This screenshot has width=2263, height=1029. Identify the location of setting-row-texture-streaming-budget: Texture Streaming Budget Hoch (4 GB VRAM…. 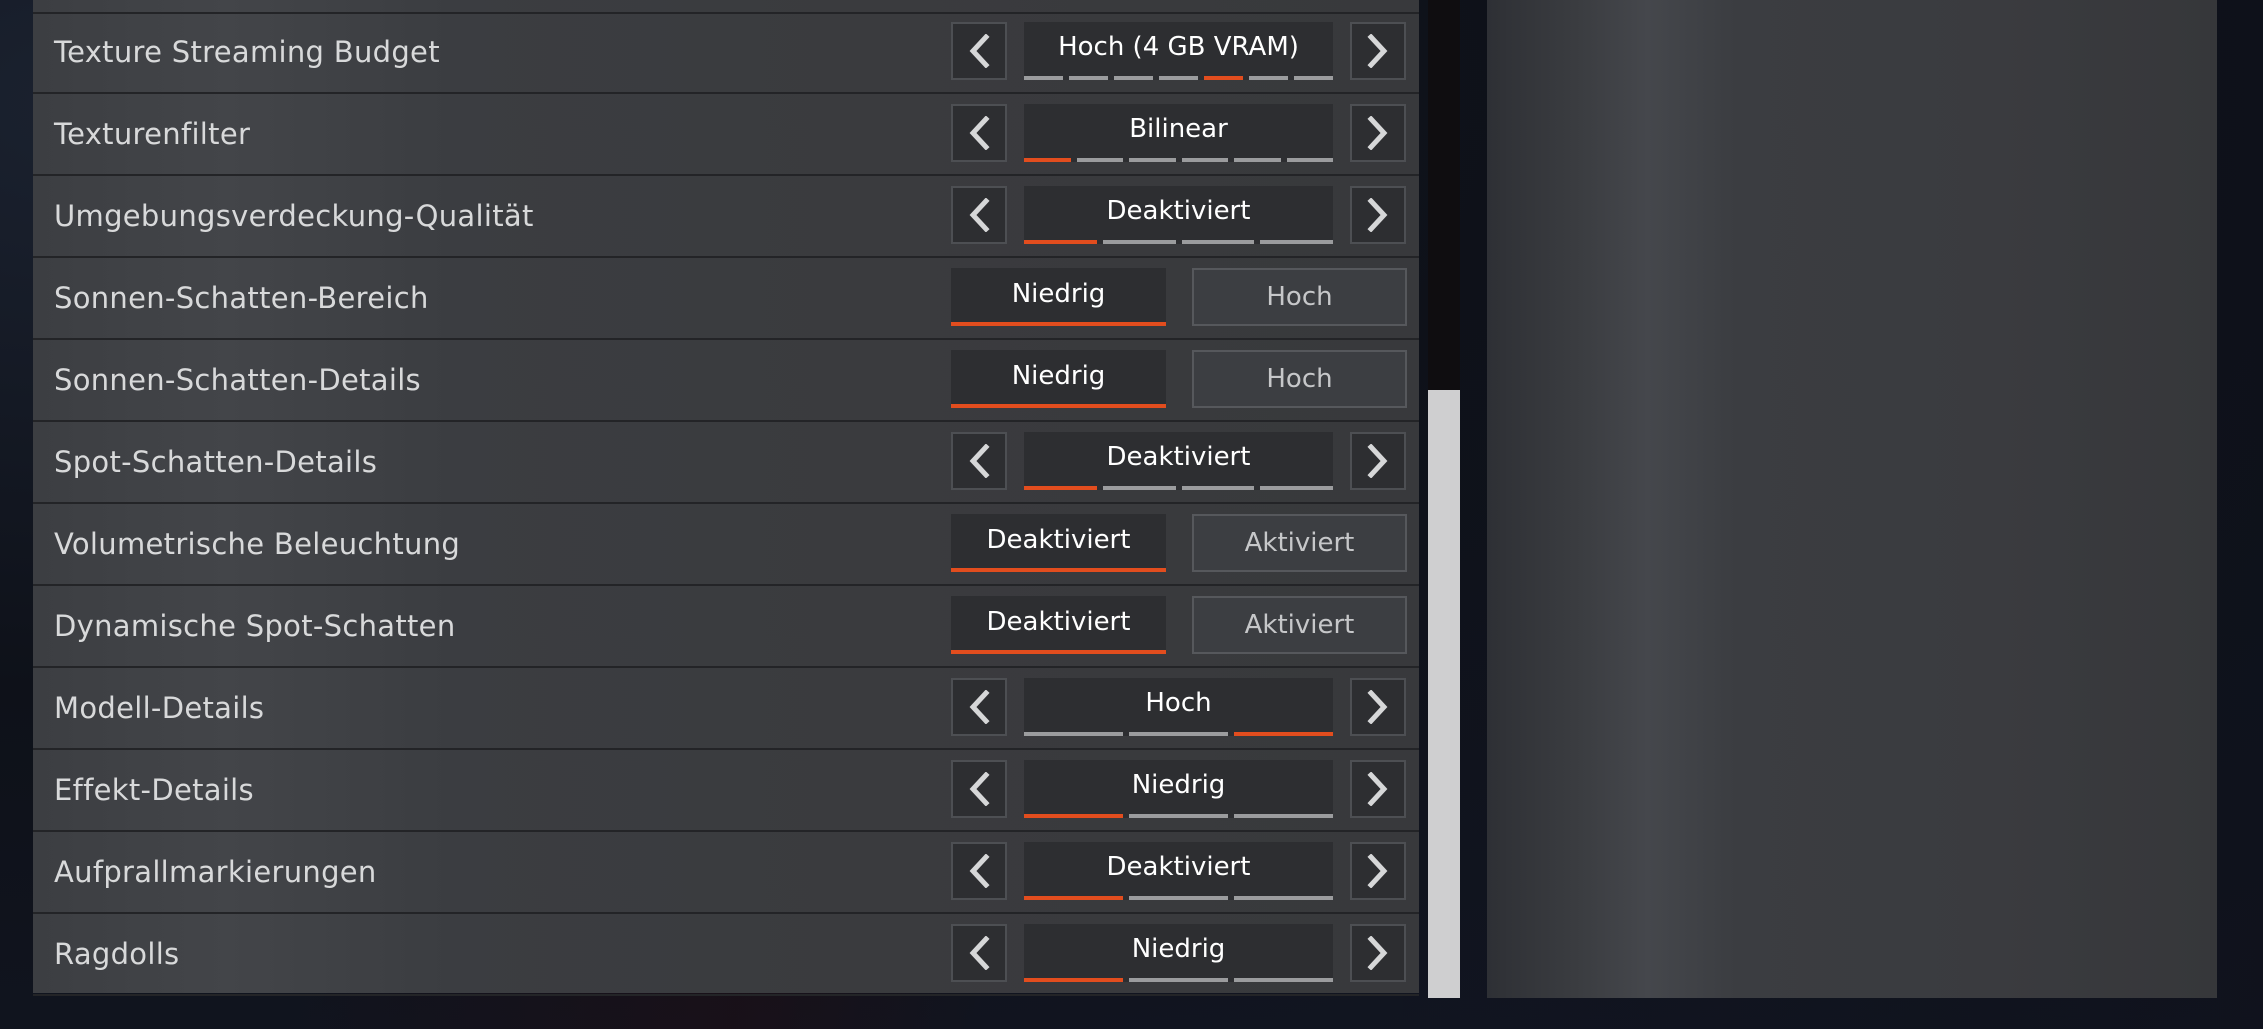
(726, 53).